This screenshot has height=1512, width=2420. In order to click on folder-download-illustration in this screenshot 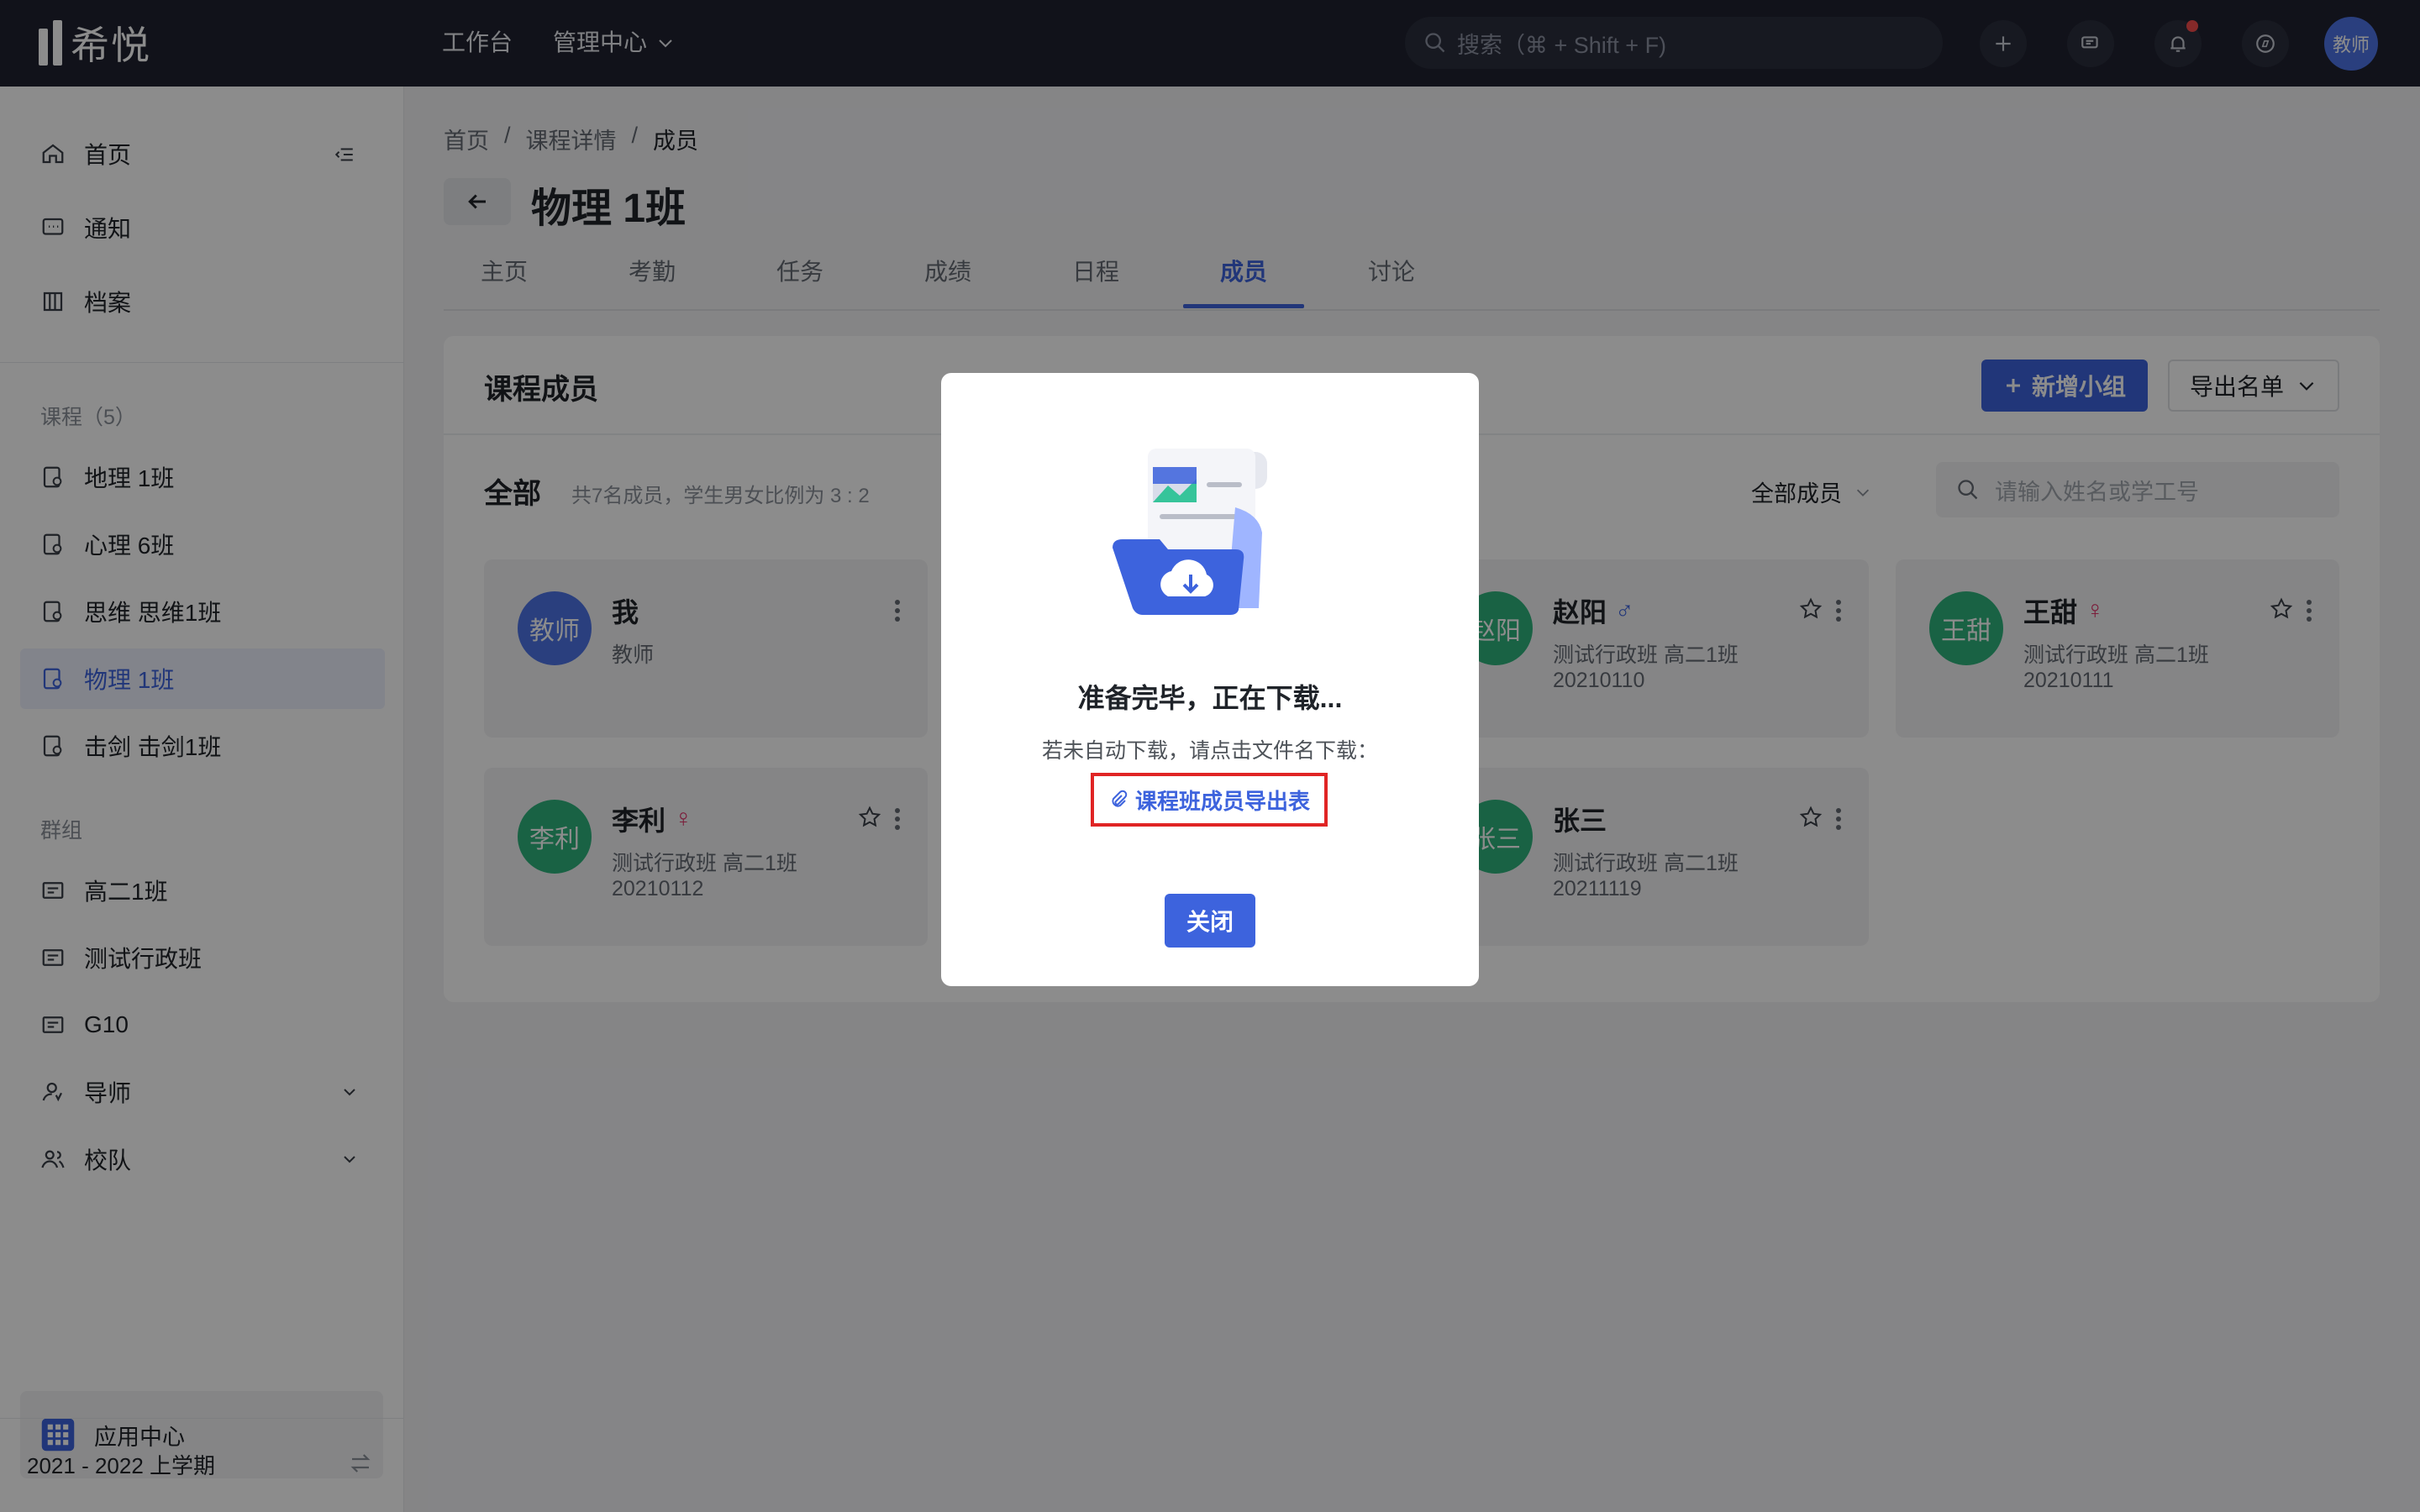, I will do `click(1190, 532)`.